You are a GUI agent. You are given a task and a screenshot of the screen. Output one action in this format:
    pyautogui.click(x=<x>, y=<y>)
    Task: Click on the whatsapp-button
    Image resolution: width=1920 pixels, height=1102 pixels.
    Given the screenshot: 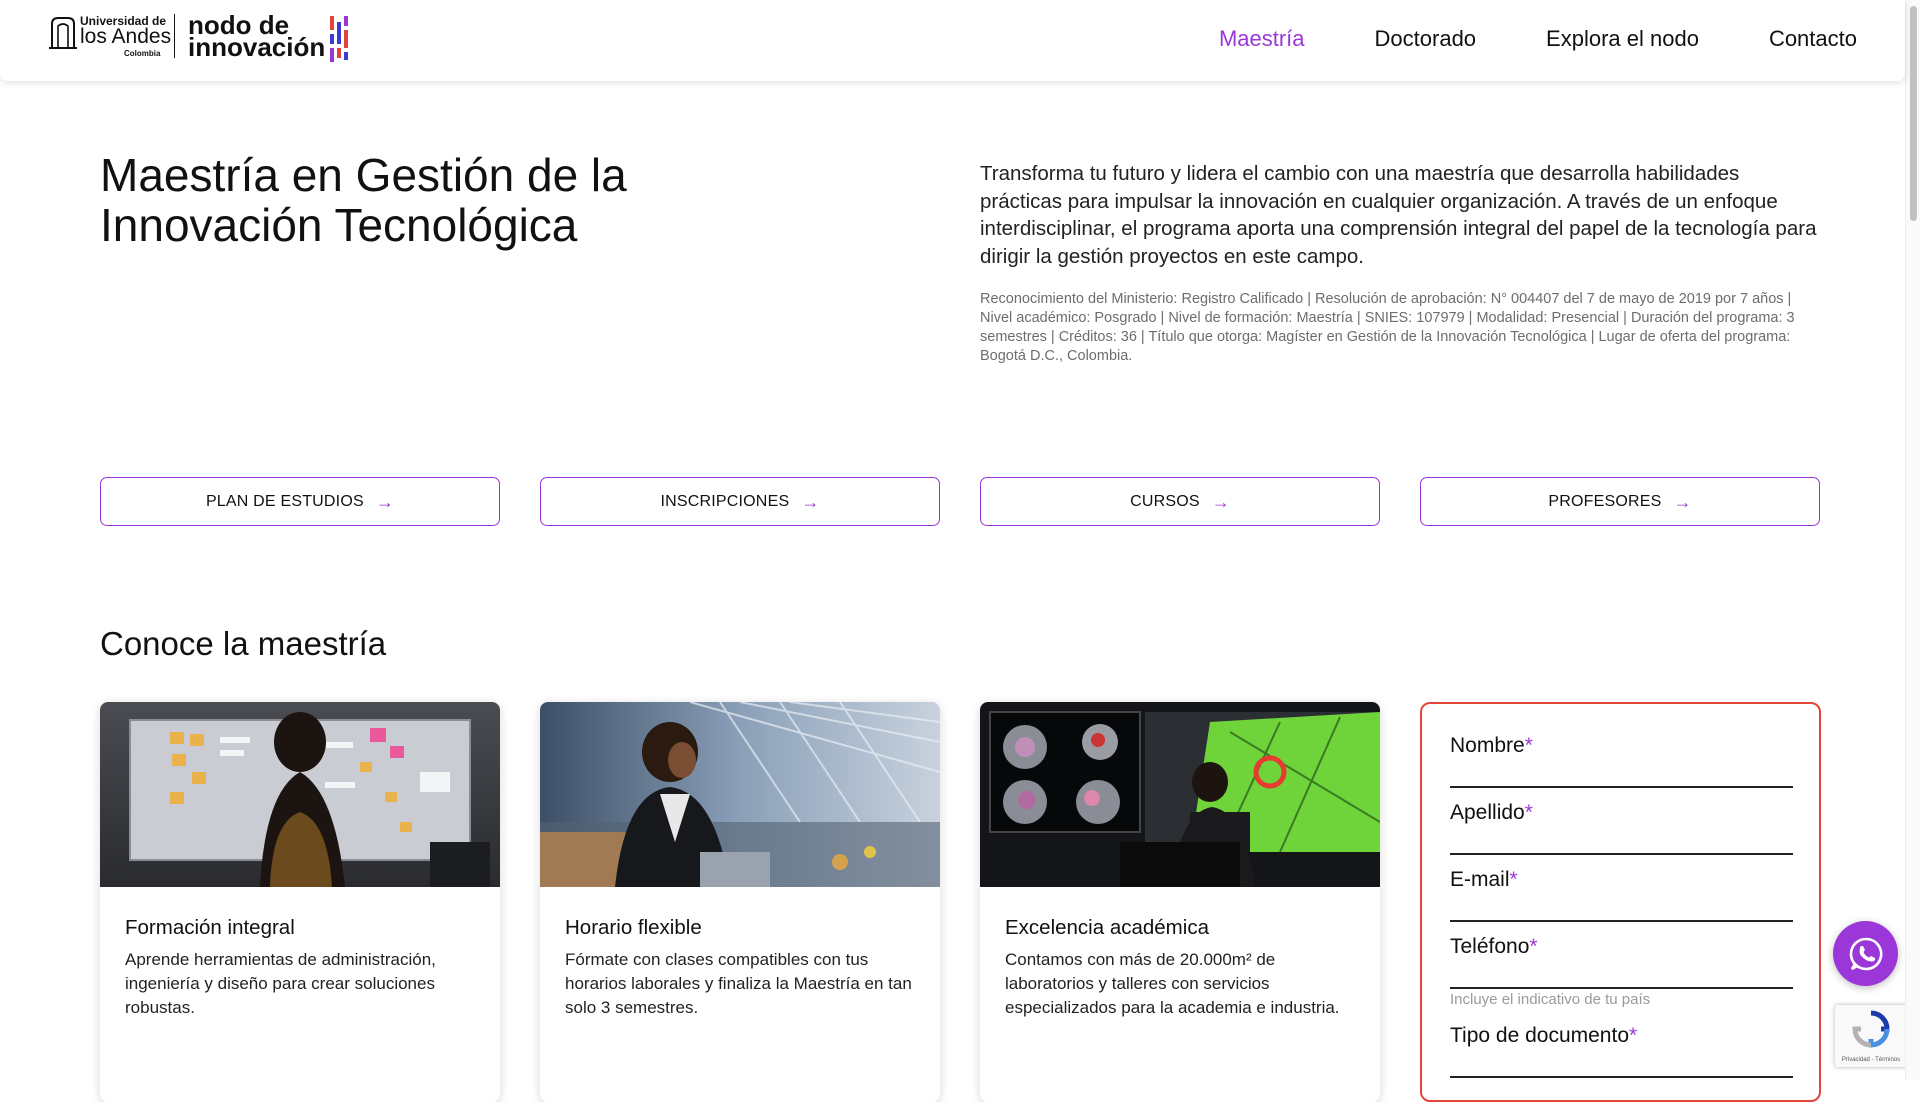 What is the action you would take?
    pyautogui.click(x=1865, y=953)
    